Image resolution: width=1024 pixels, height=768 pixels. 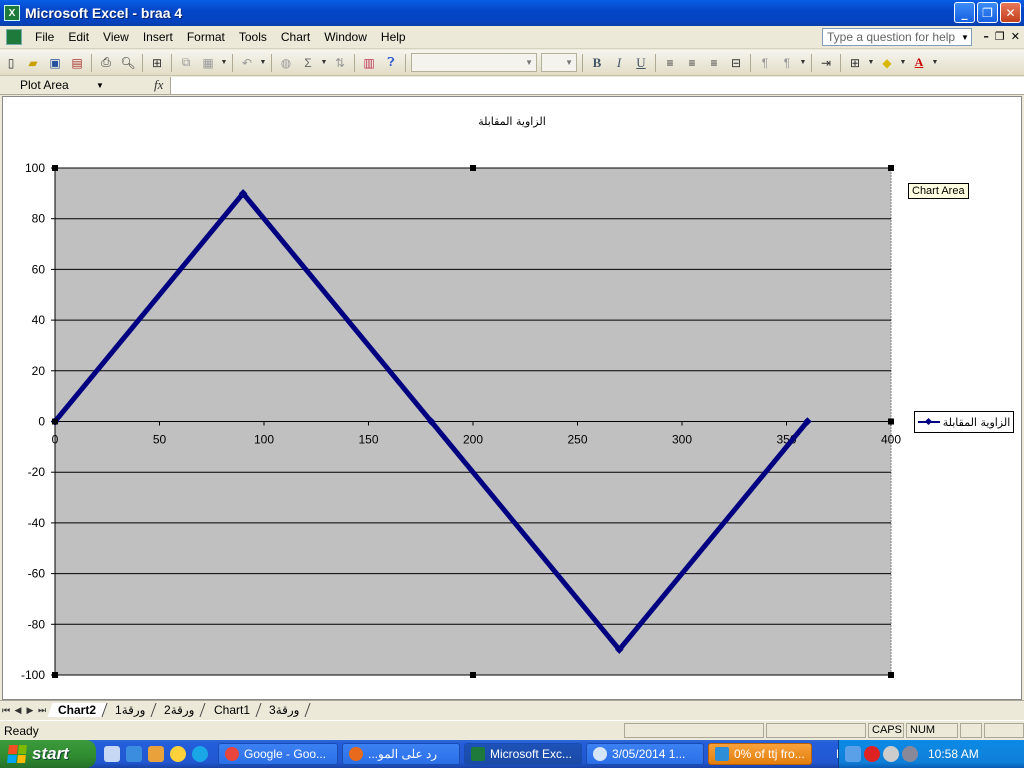 What do you see at coordinates (474, 62) in the screenshot?
I see `font-name-select: ▼` at bounding box center [474, 62].